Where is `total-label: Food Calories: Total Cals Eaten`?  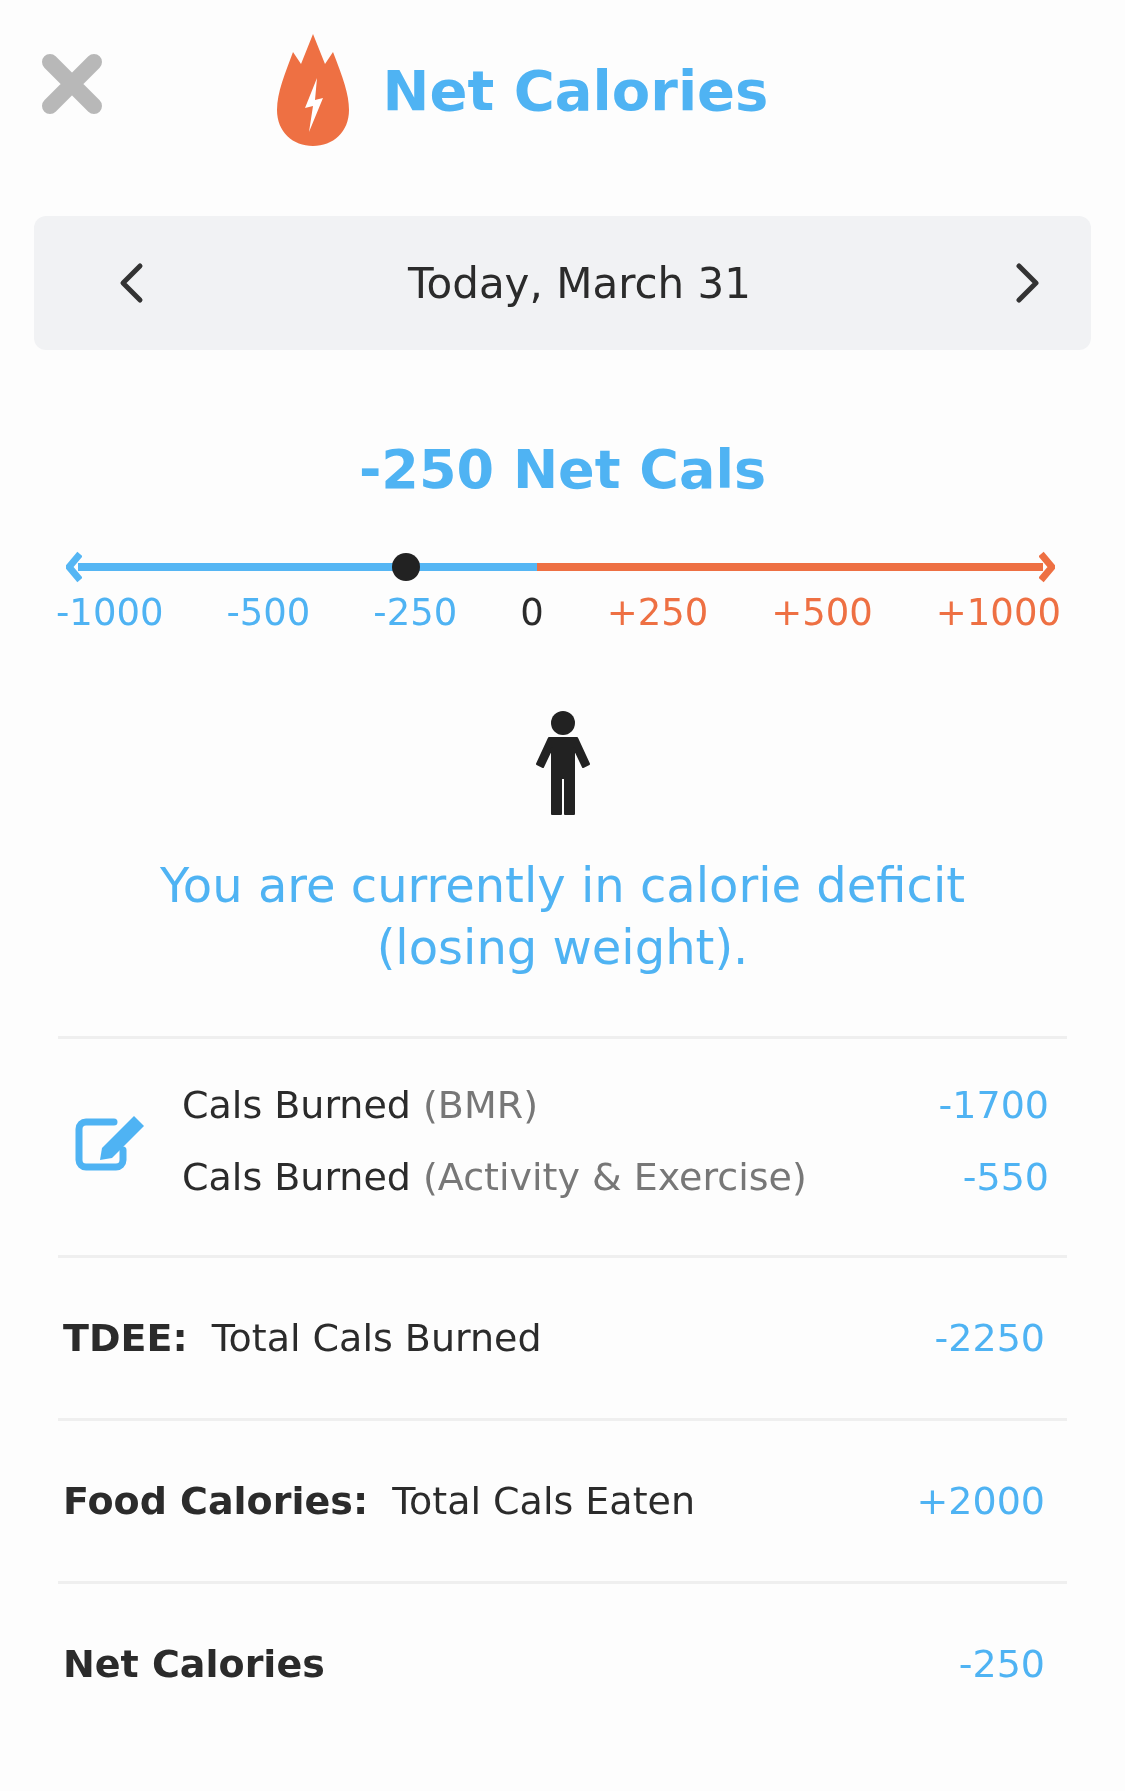
total-label: Food Calories: Total Cals Eaten is located at coordinates (379, 1501).